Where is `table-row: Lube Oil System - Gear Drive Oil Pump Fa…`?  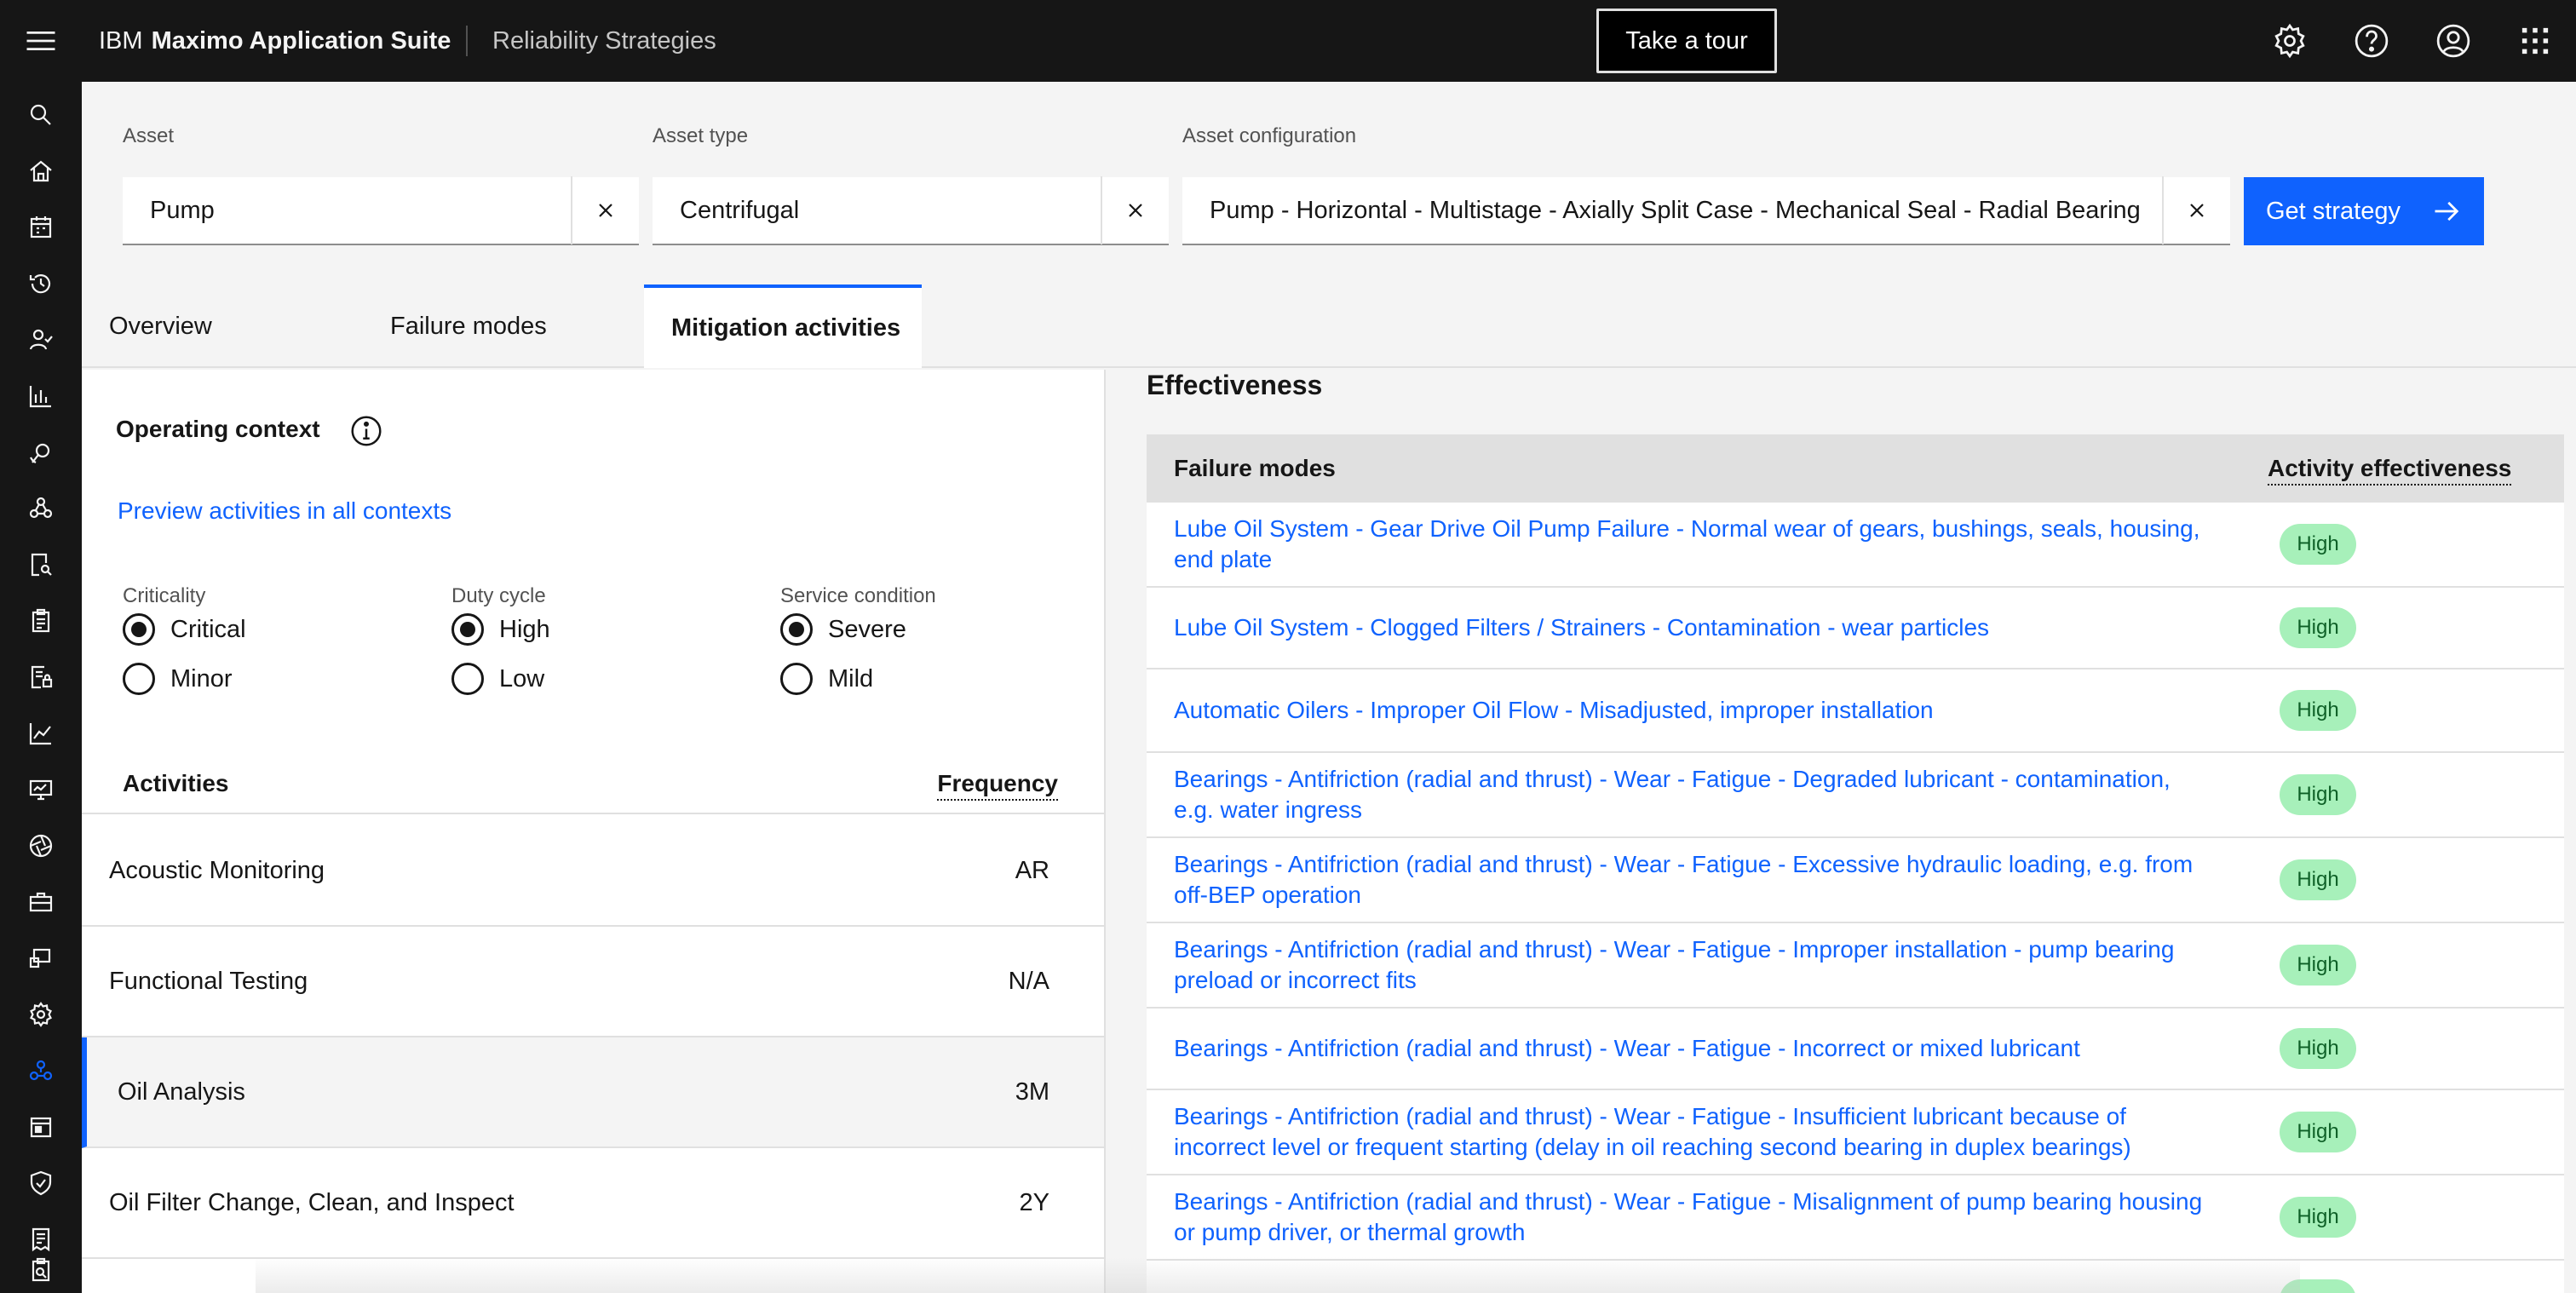 table-row: Lube Oil System - Gear Drive Oil Pump Fa… is located at coordinates (1856, 545).